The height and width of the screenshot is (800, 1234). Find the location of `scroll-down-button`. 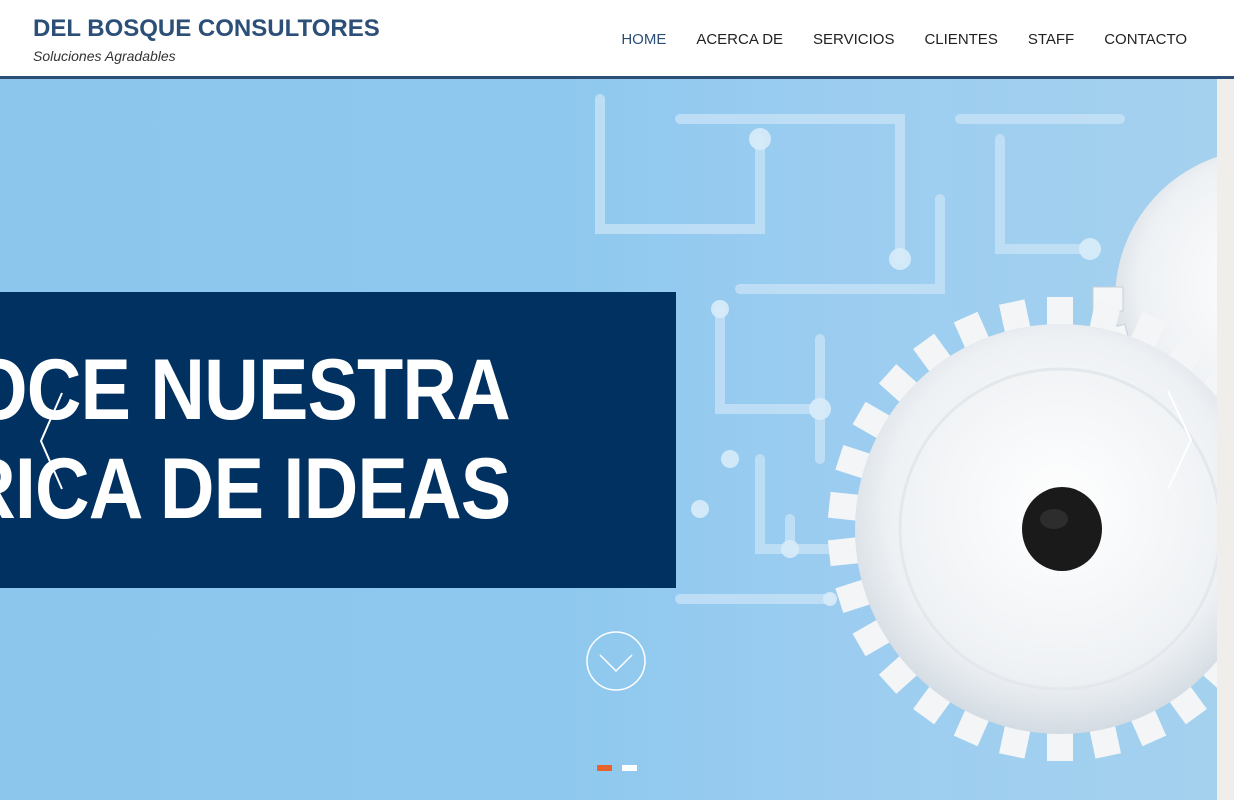

scroll-down-button is located at coordinates (616, 661).